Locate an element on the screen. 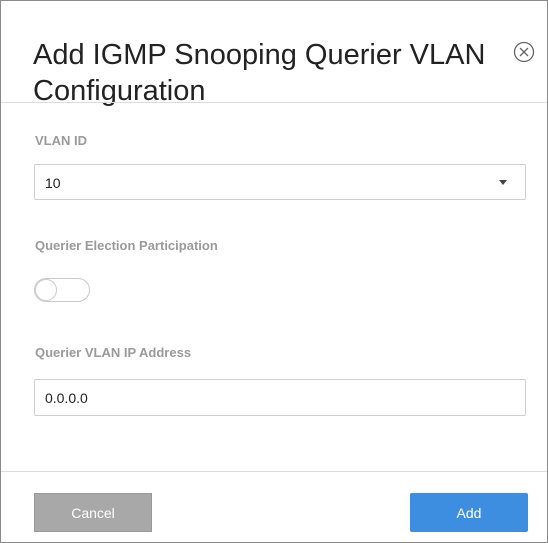 Image resolution: width=548 pixels, height=543 pixels. vlan-id-label: VLAN ID is located at coordinates (61, 140).